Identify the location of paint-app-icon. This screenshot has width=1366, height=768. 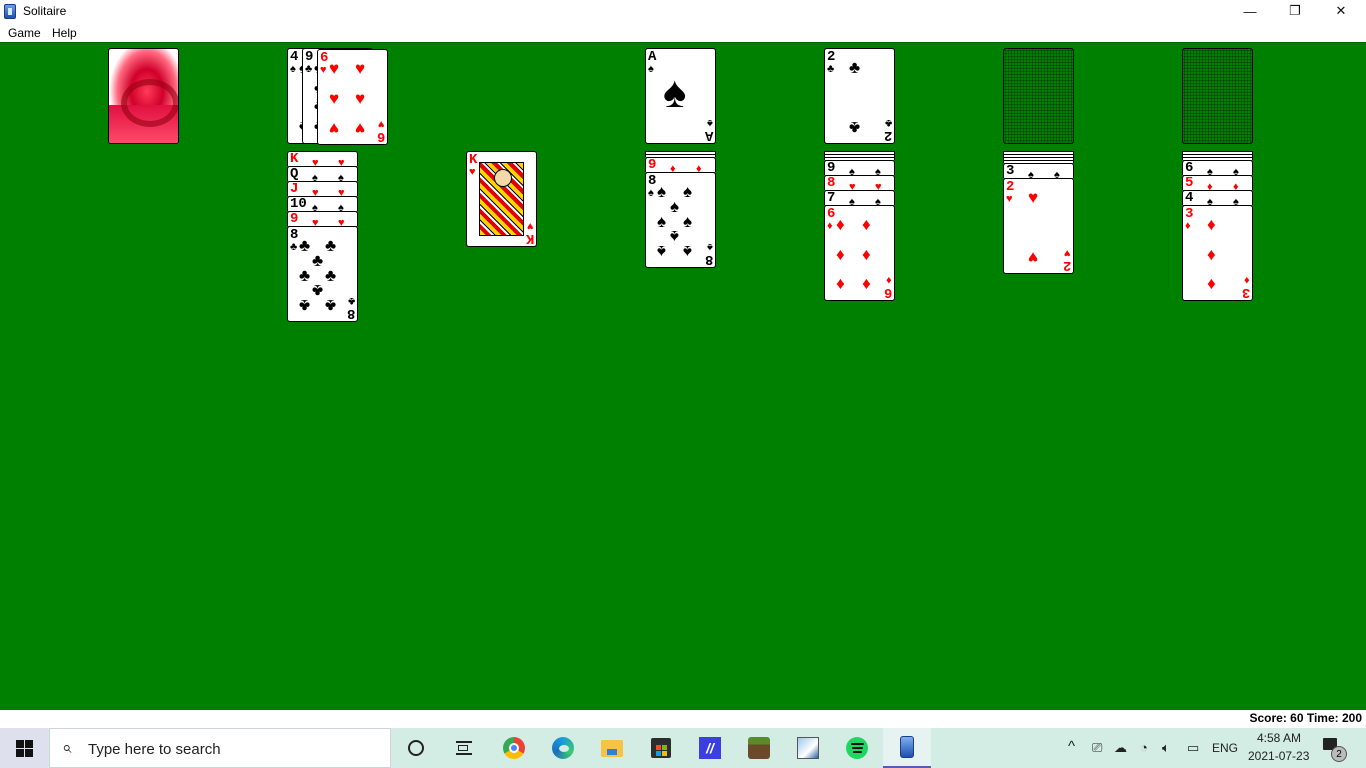
(808, 748).